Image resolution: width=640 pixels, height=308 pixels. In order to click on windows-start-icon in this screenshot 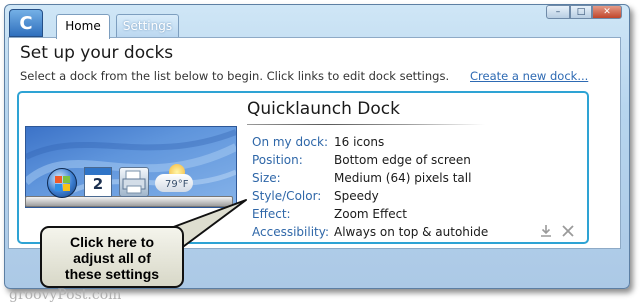, I will do `click(62, 183)`.